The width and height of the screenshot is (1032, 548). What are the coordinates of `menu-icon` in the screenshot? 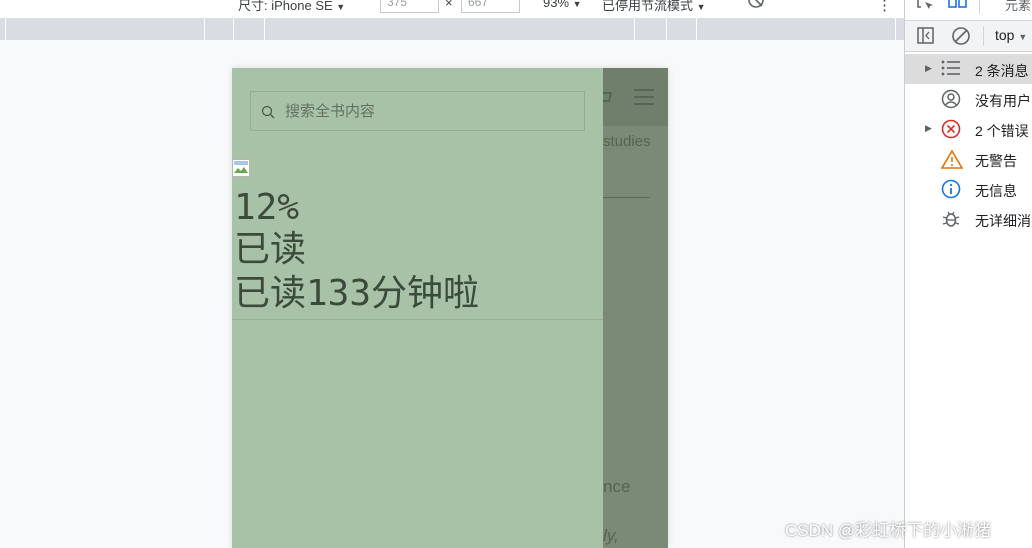 It's located at (644, 97).